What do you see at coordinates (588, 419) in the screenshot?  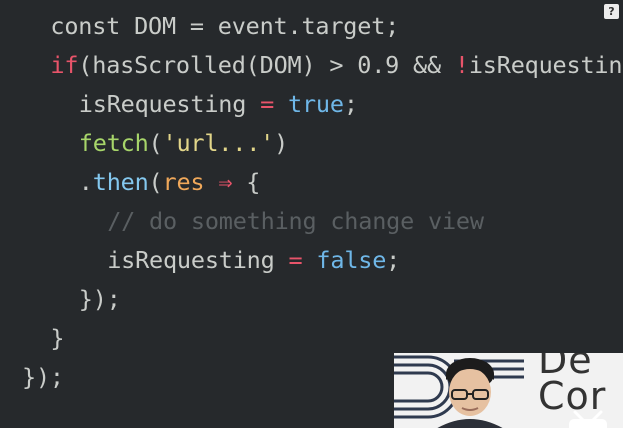 I see `tv-watermark-icon` at bounding box center [588, 419].